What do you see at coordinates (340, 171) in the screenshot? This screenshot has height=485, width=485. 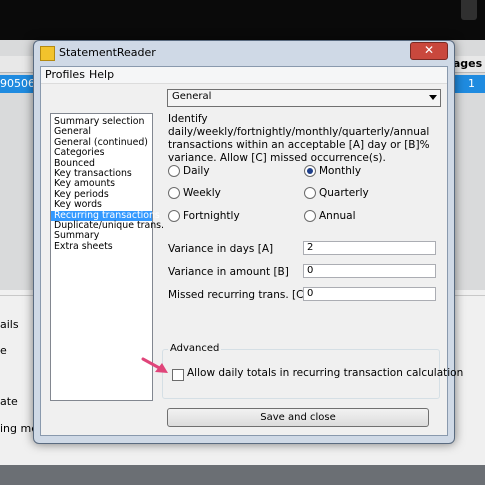 I see `radio-label: Monthly` at bounding box center [340, 171].